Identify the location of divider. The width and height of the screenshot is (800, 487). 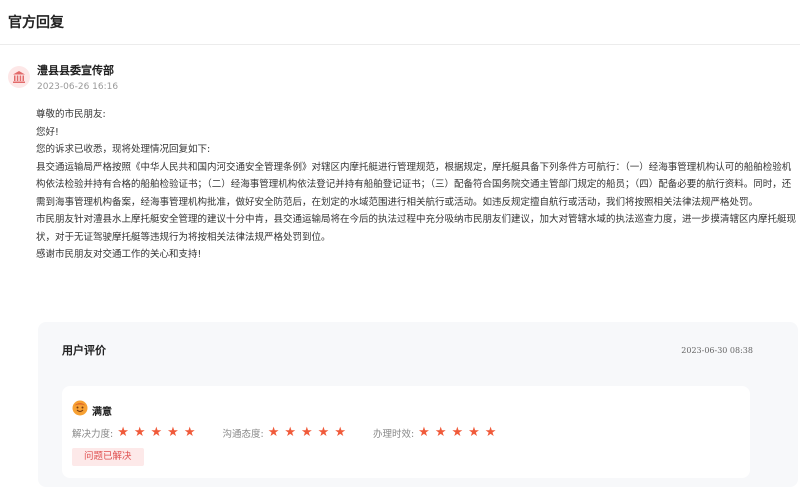
(400, 44).